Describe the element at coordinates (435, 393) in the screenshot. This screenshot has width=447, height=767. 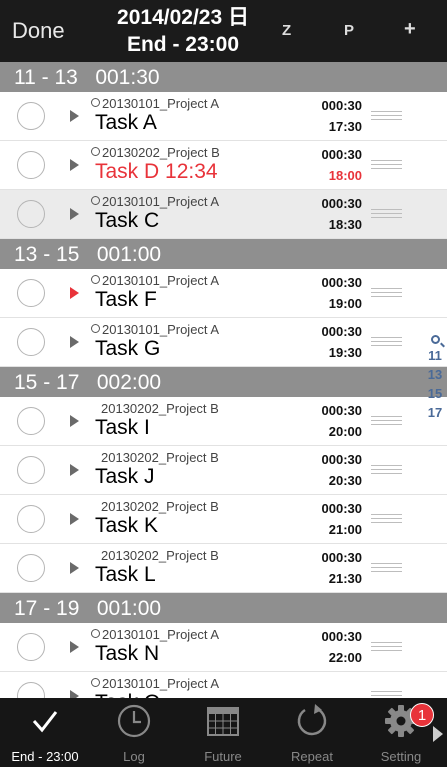
I see `index-item: 15` at that location.